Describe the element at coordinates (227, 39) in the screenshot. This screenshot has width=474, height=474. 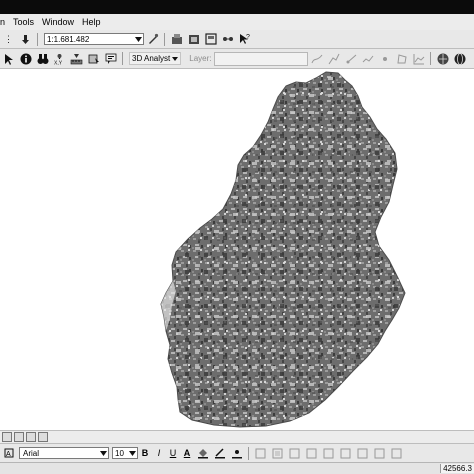
I see `model-builder-icon` at that location.